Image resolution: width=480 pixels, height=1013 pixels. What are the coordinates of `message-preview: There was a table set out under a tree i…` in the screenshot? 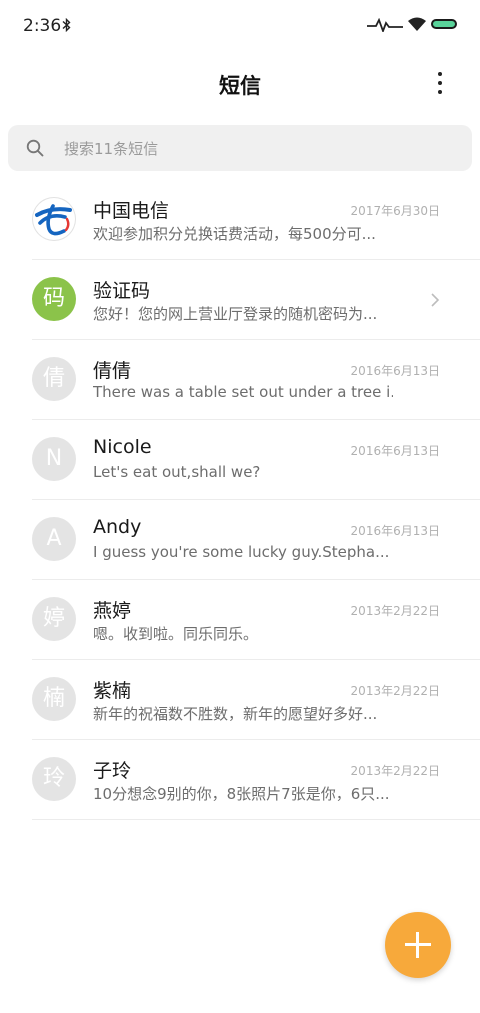 It's located at (243, 392).